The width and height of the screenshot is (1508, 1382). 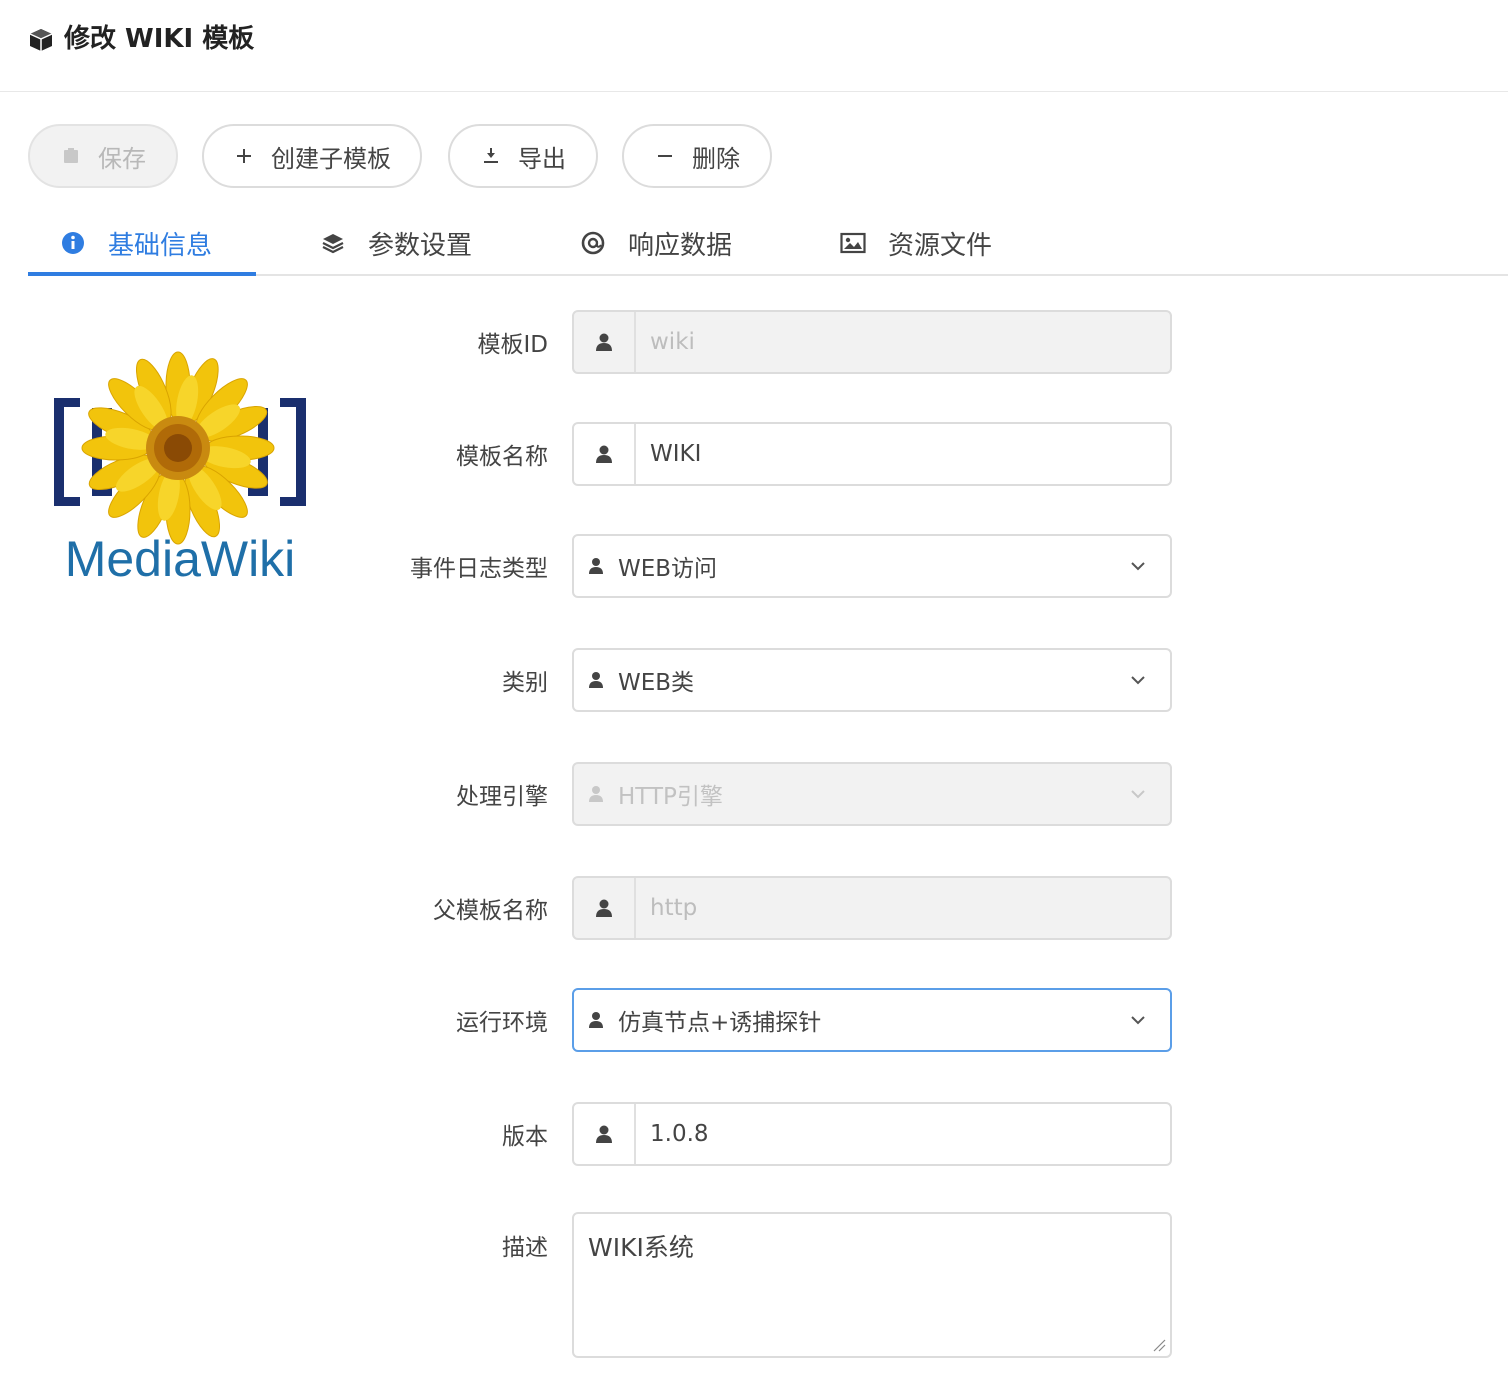 I want to click on minus-icon, so click(x=665, y=156).